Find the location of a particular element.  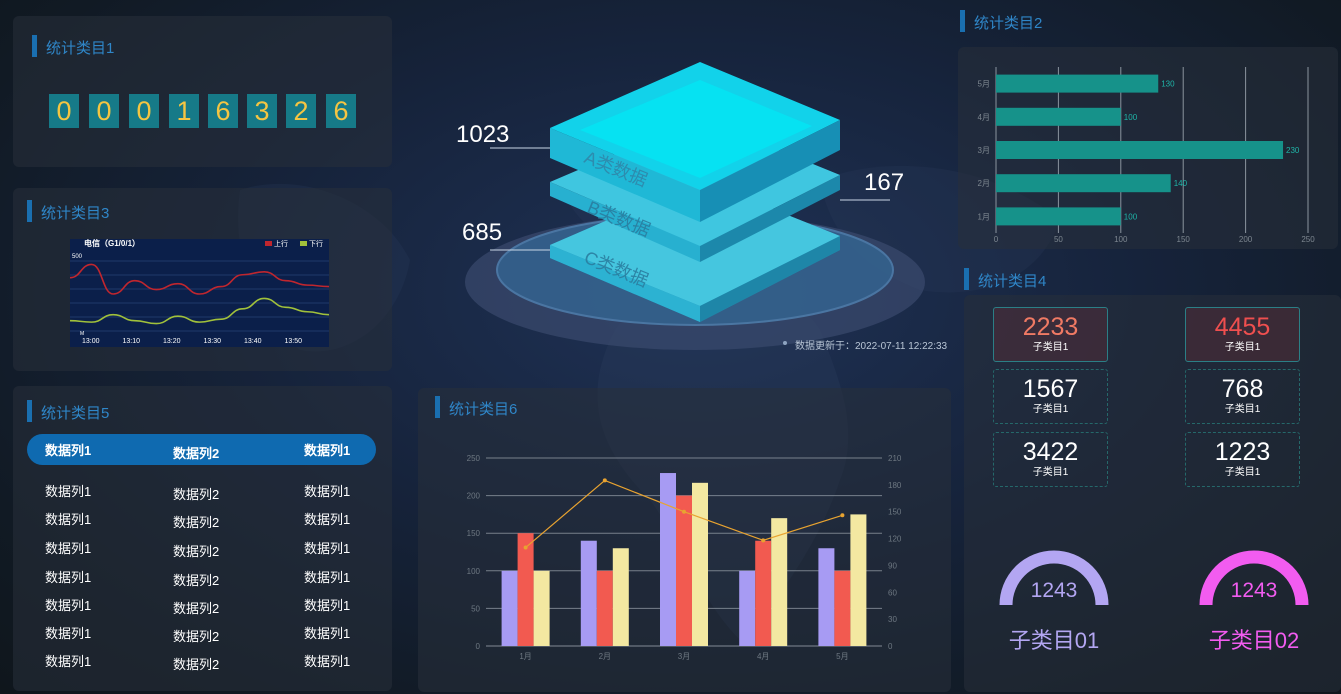

gauge-1: 1243 is located at coordinates (1054, 578).